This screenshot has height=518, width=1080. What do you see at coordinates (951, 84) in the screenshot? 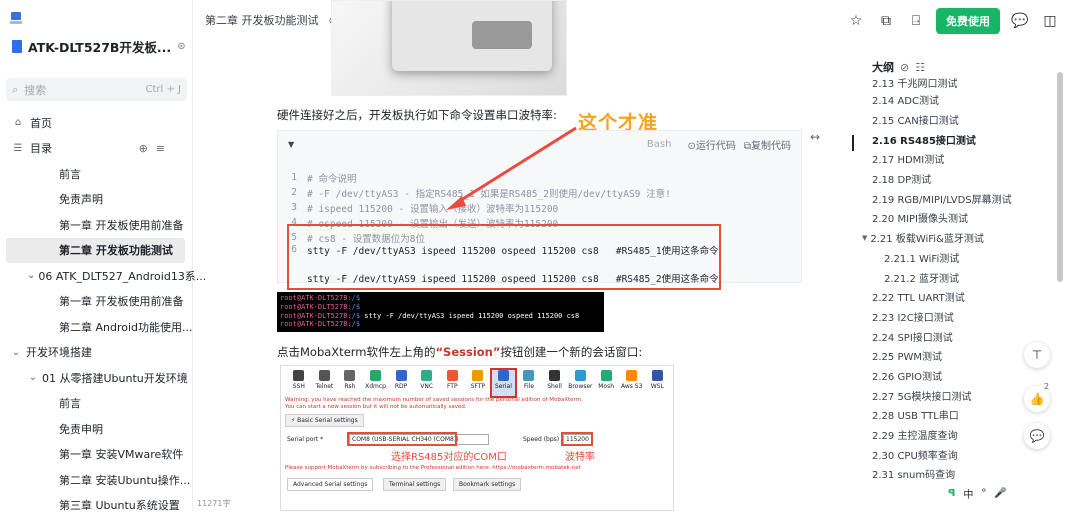
I see `outline-item: 2.13 千兆网口测试` at bounding box center [951, 84].